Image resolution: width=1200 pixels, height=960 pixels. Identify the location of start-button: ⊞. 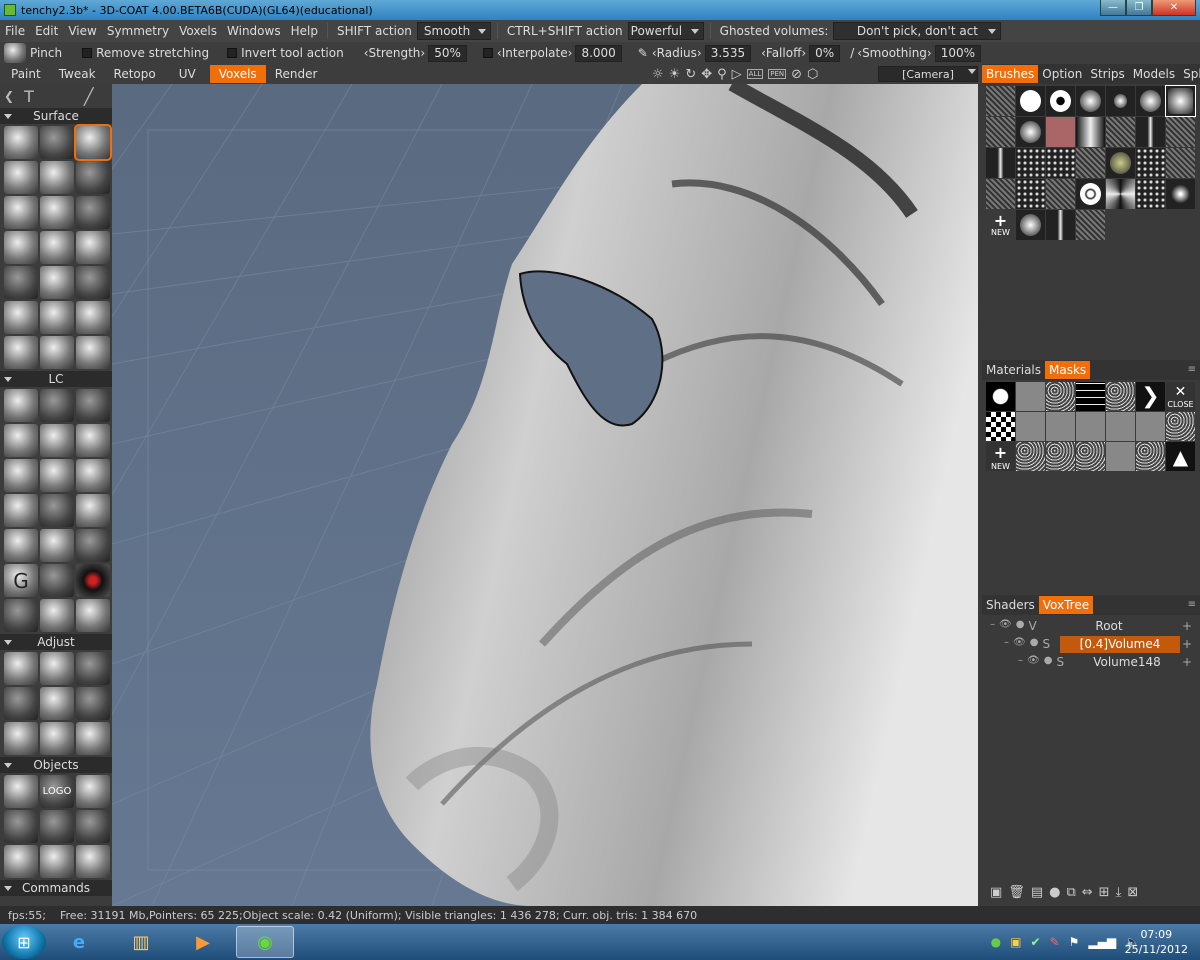
(24, 942).